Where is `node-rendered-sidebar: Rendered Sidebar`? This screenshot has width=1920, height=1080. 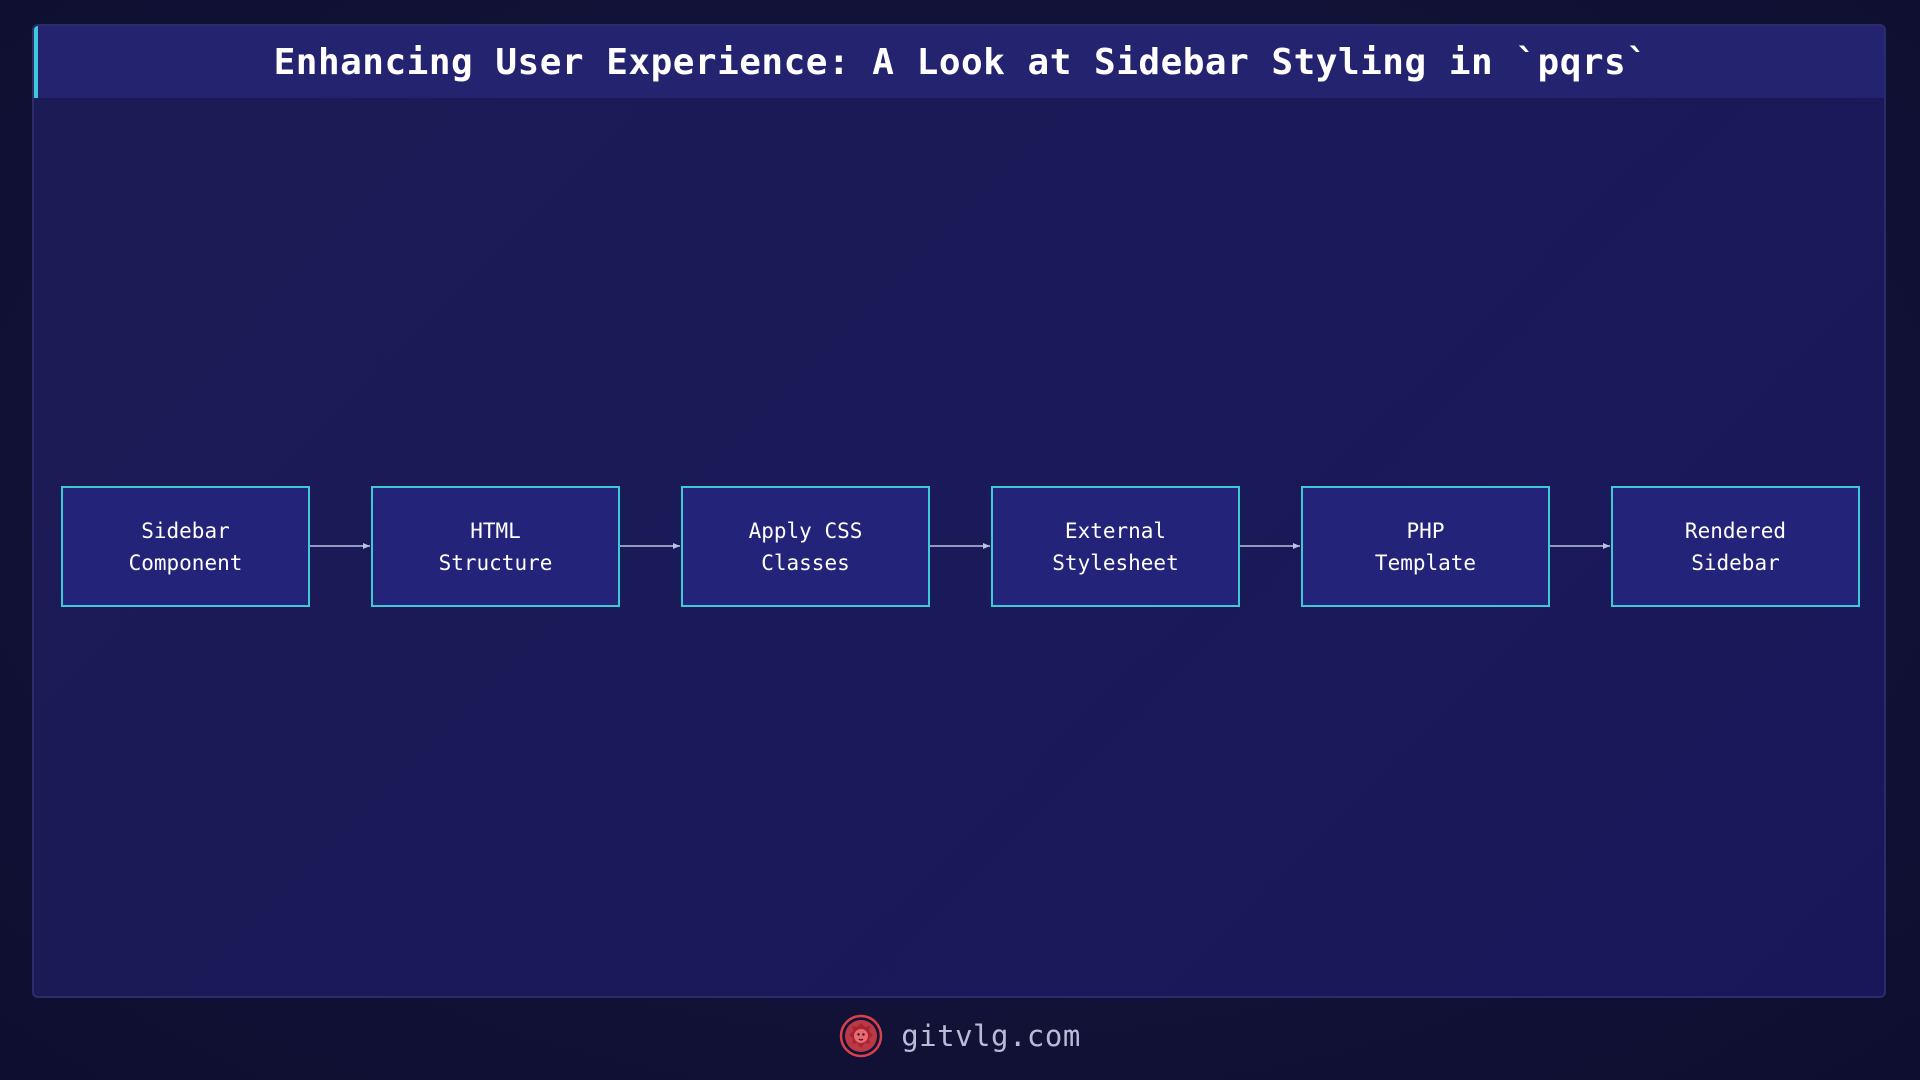
node-rendered-sidebar: Rendered Sidebar is located at coordinates (1735, 546).